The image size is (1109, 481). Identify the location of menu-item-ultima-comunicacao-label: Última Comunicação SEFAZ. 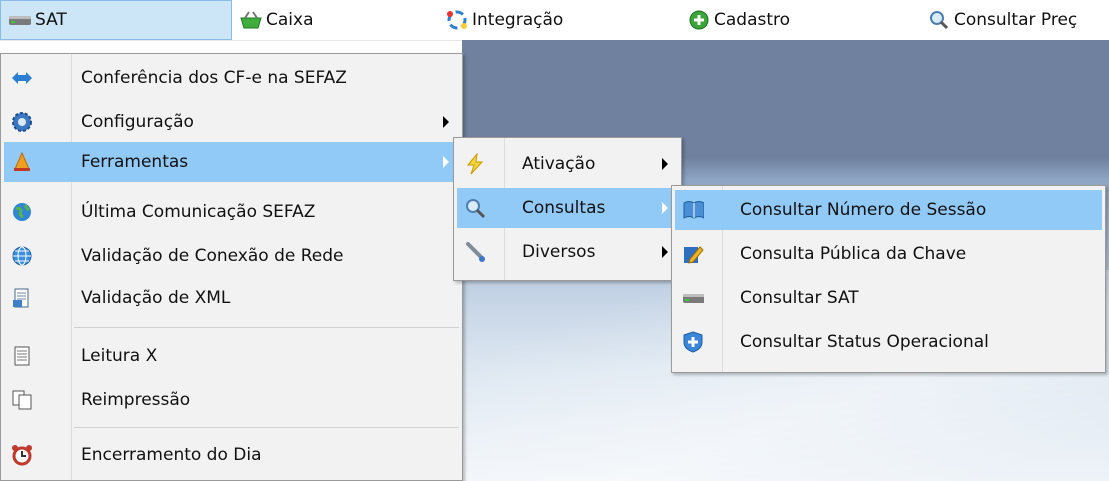
(198, 212).